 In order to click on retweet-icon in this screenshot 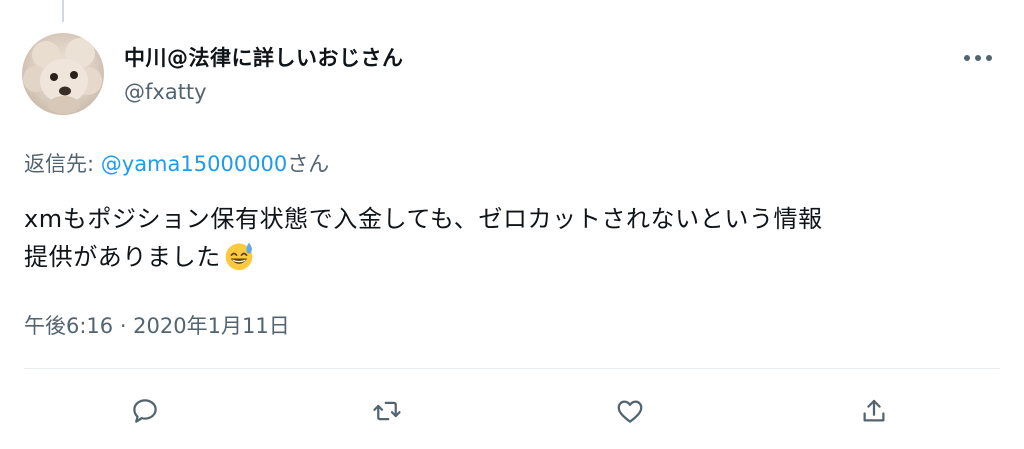, I will do `click(387, 411)`.